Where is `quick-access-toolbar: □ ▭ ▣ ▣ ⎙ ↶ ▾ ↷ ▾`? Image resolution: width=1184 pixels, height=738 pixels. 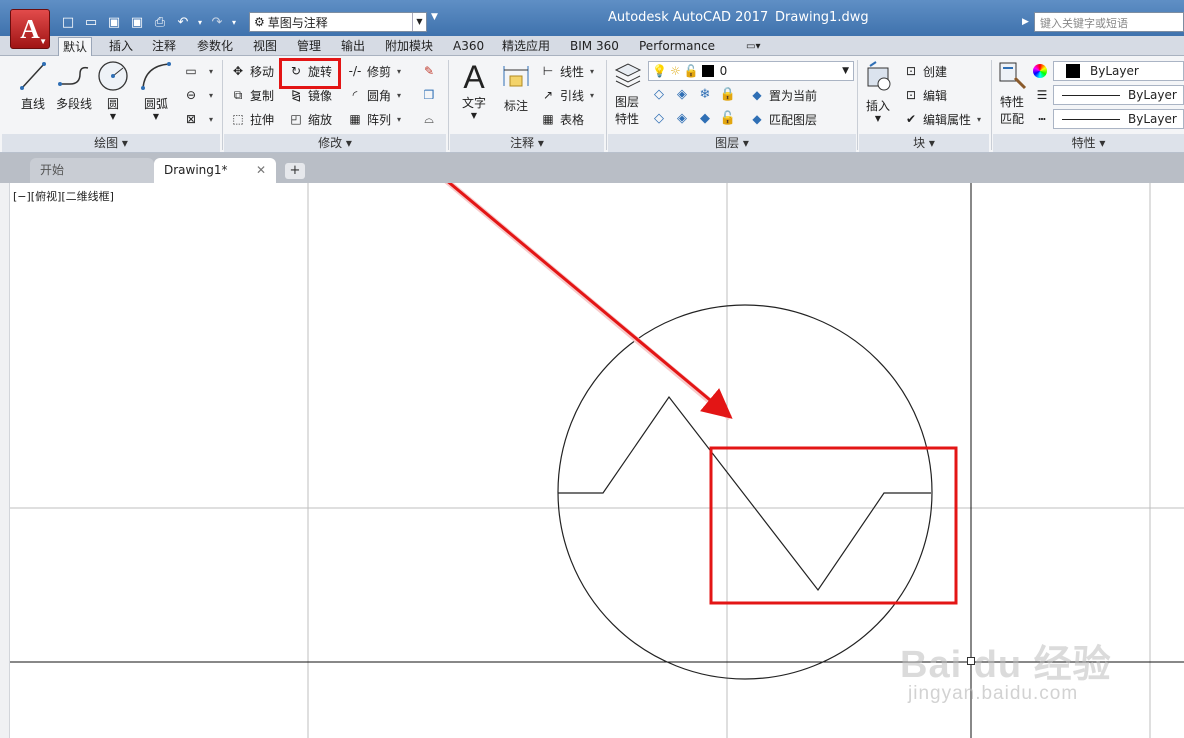
quick-access-toolbar: □ ▭ ▣ ▣ ⎙ ↶ ▾ ↷ ▾ is located at coordinates (149, 22).